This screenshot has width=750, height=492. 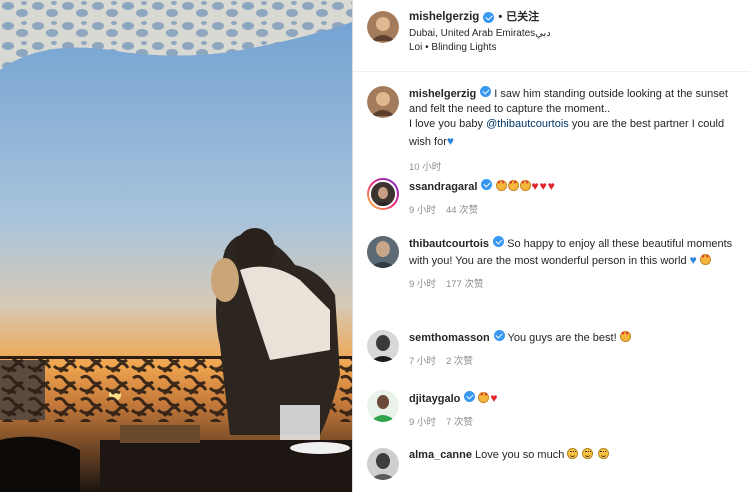 I want to click on comment-likes: 177 次赞, so click(x=465, y=284).